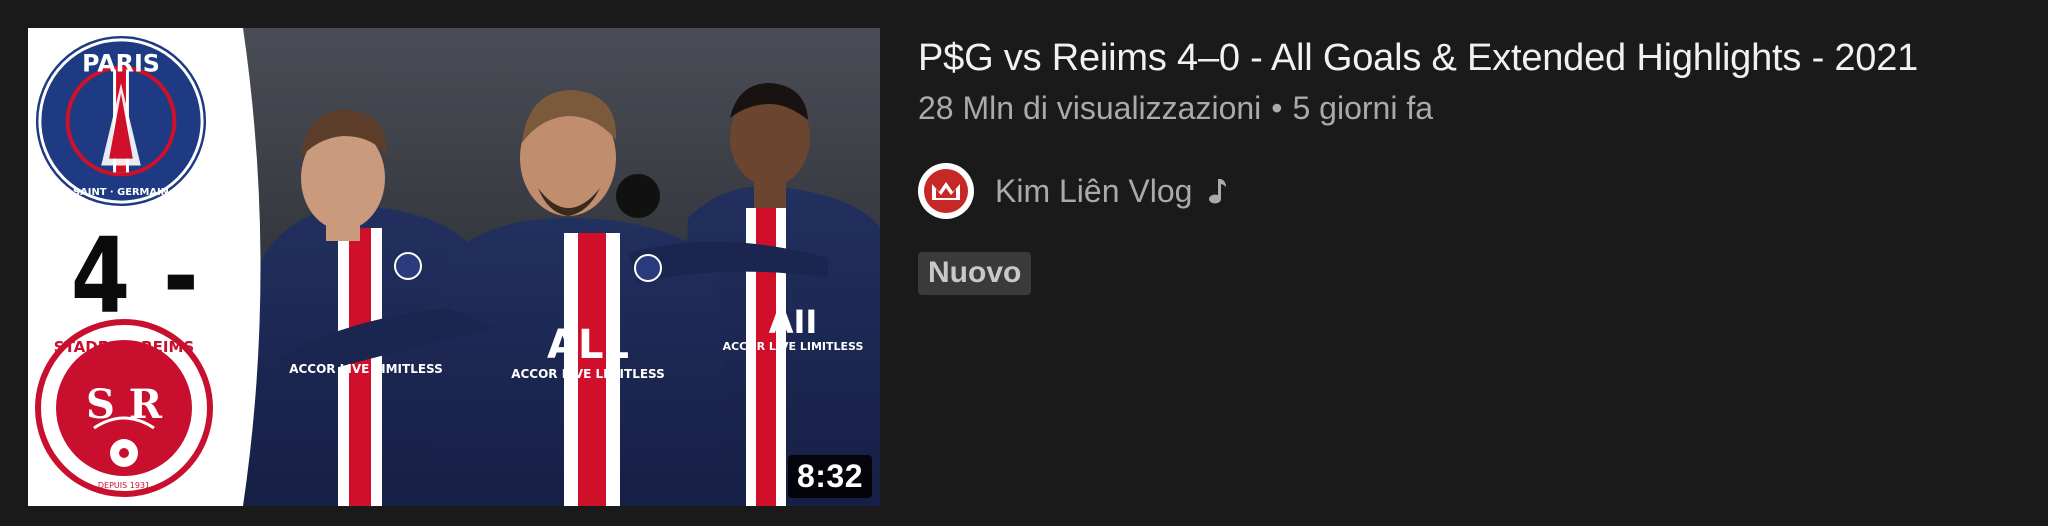 The height and width of the screenshot is (526, 2048). I want to click on video-duration: 8:32, so click(829, 476).